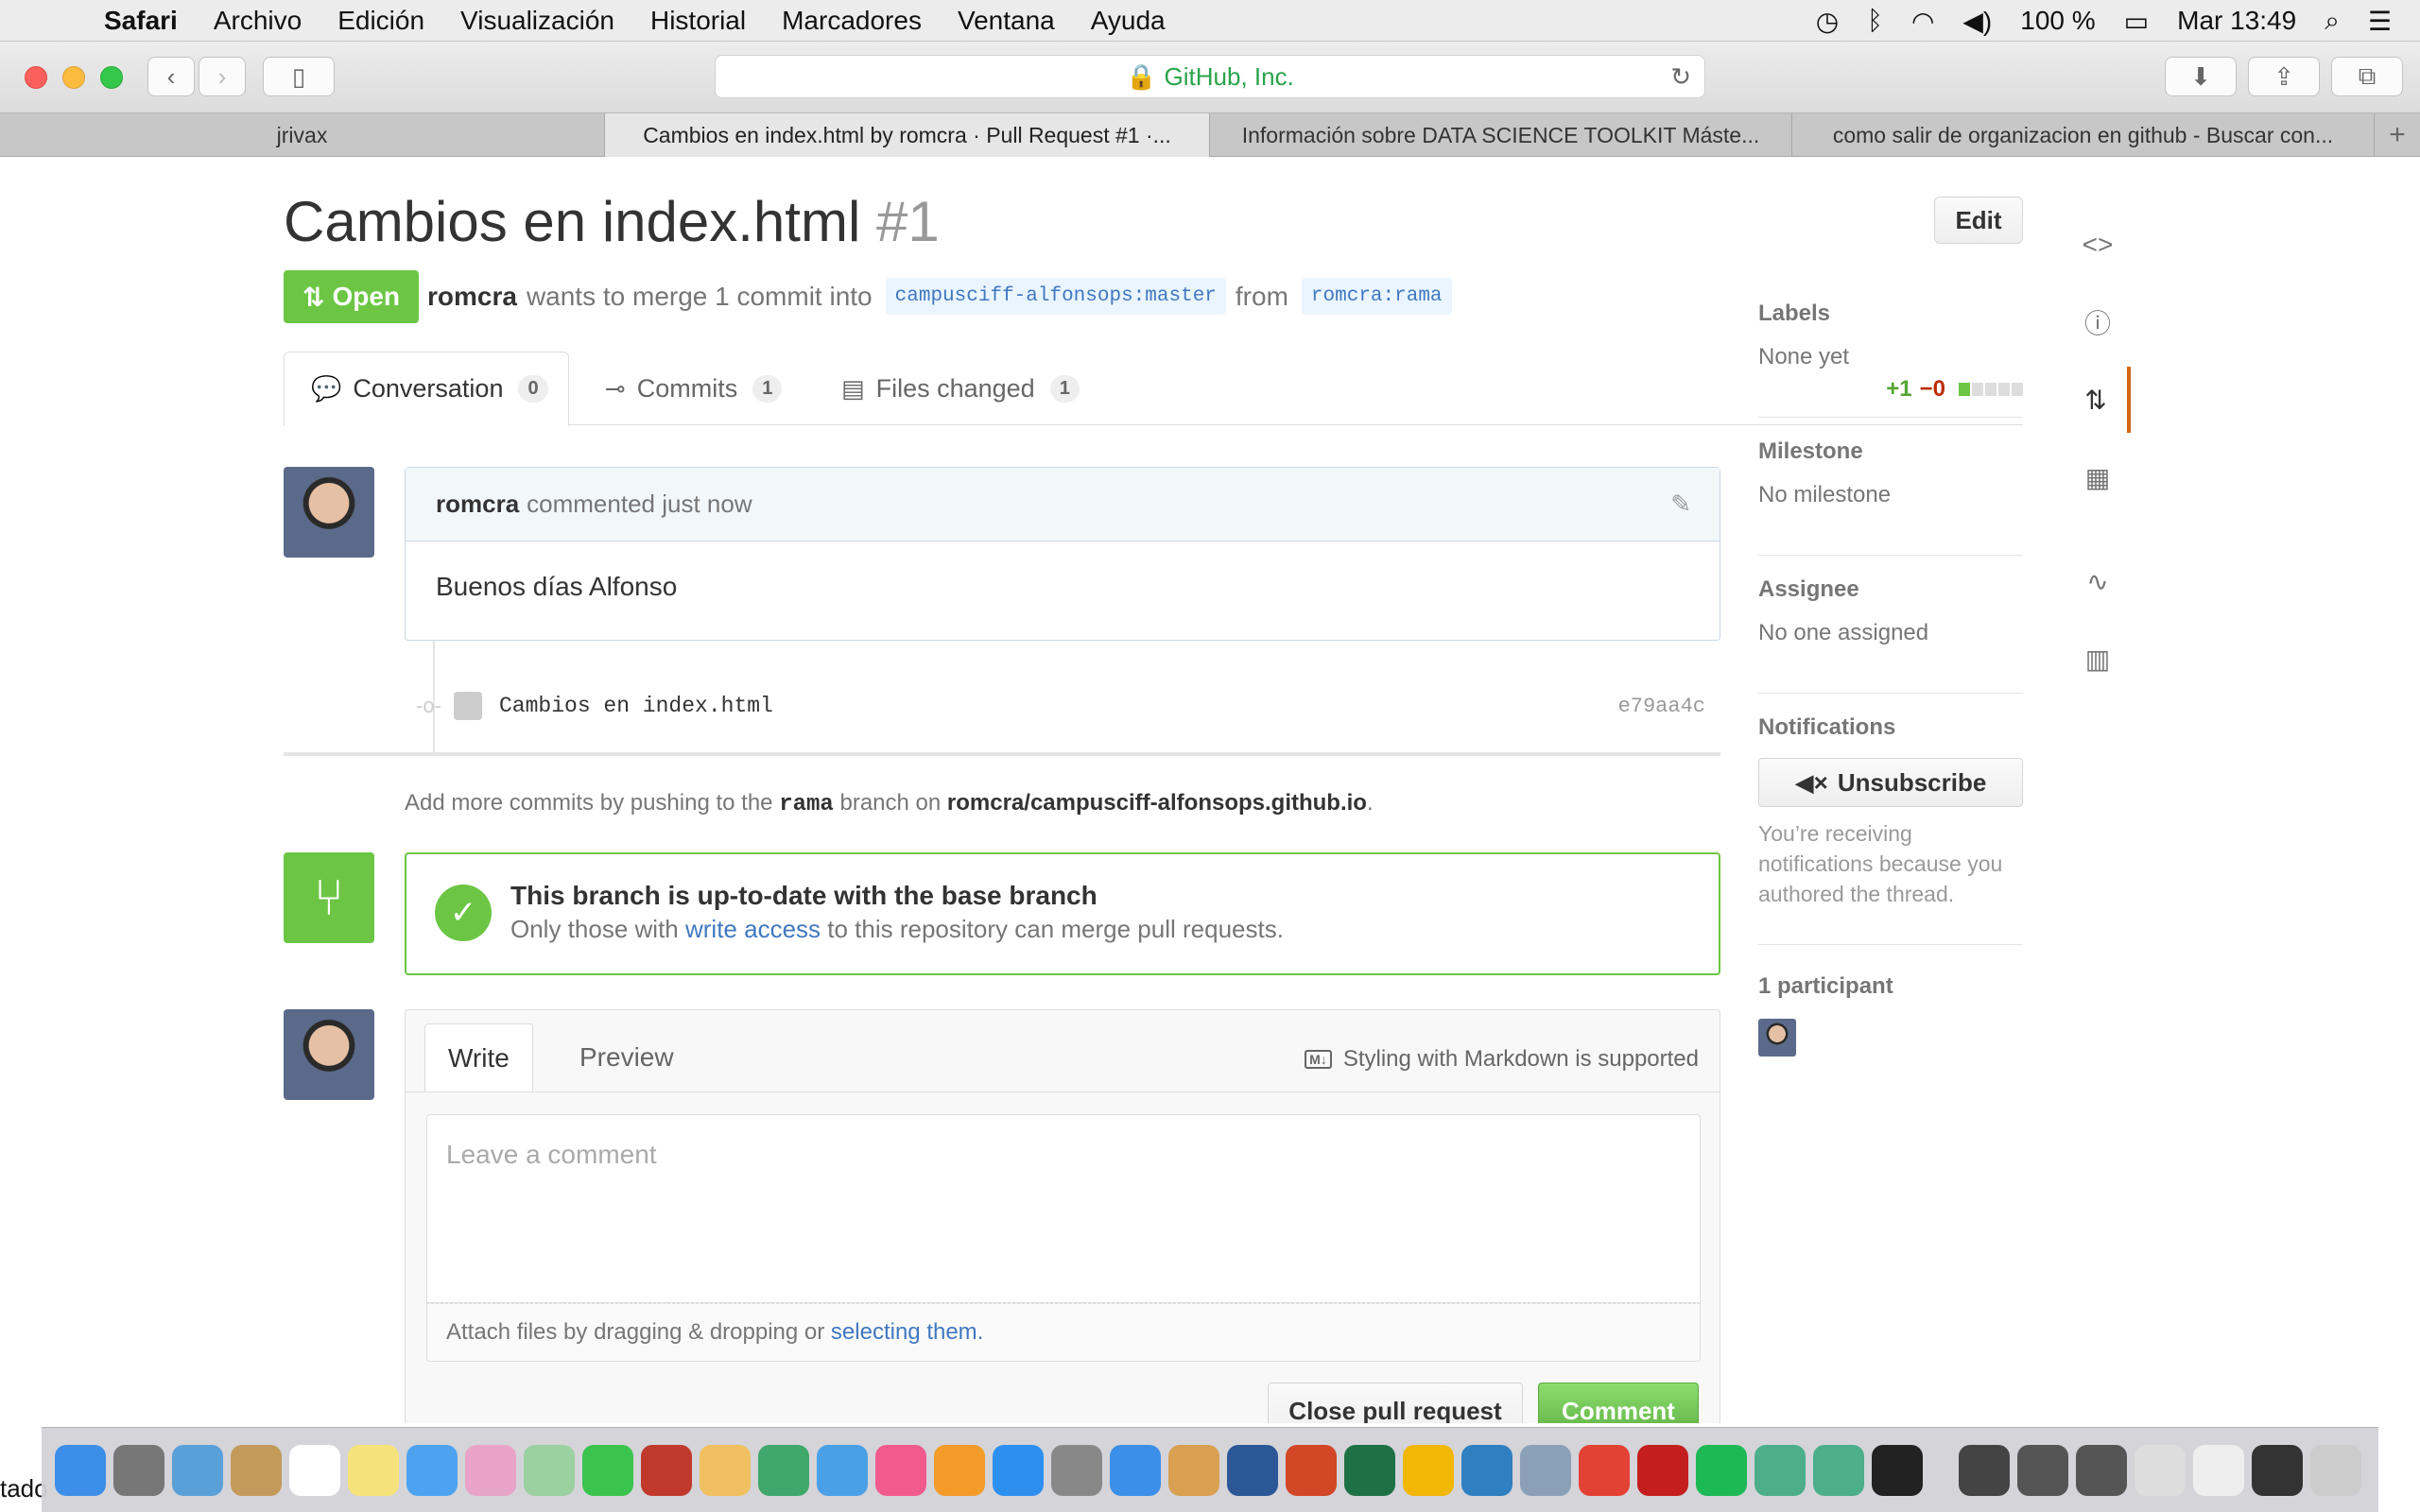 This screenshot has height=1512, width=2420. What do you see at coordinates (1311, 1470) in the screenshot?
I see `powerpoint-icon` at bounding box center [1311, 1470].